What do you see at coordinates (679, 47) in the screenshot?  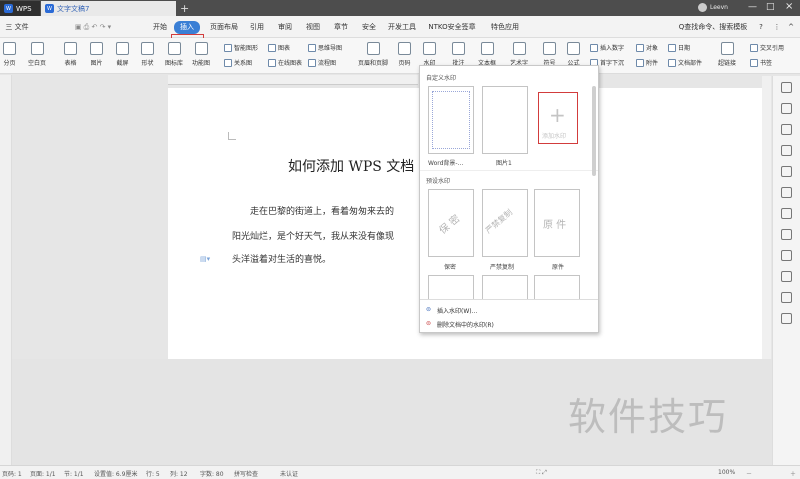 I see `date-button: 日期` at bounding box center [679, 47].